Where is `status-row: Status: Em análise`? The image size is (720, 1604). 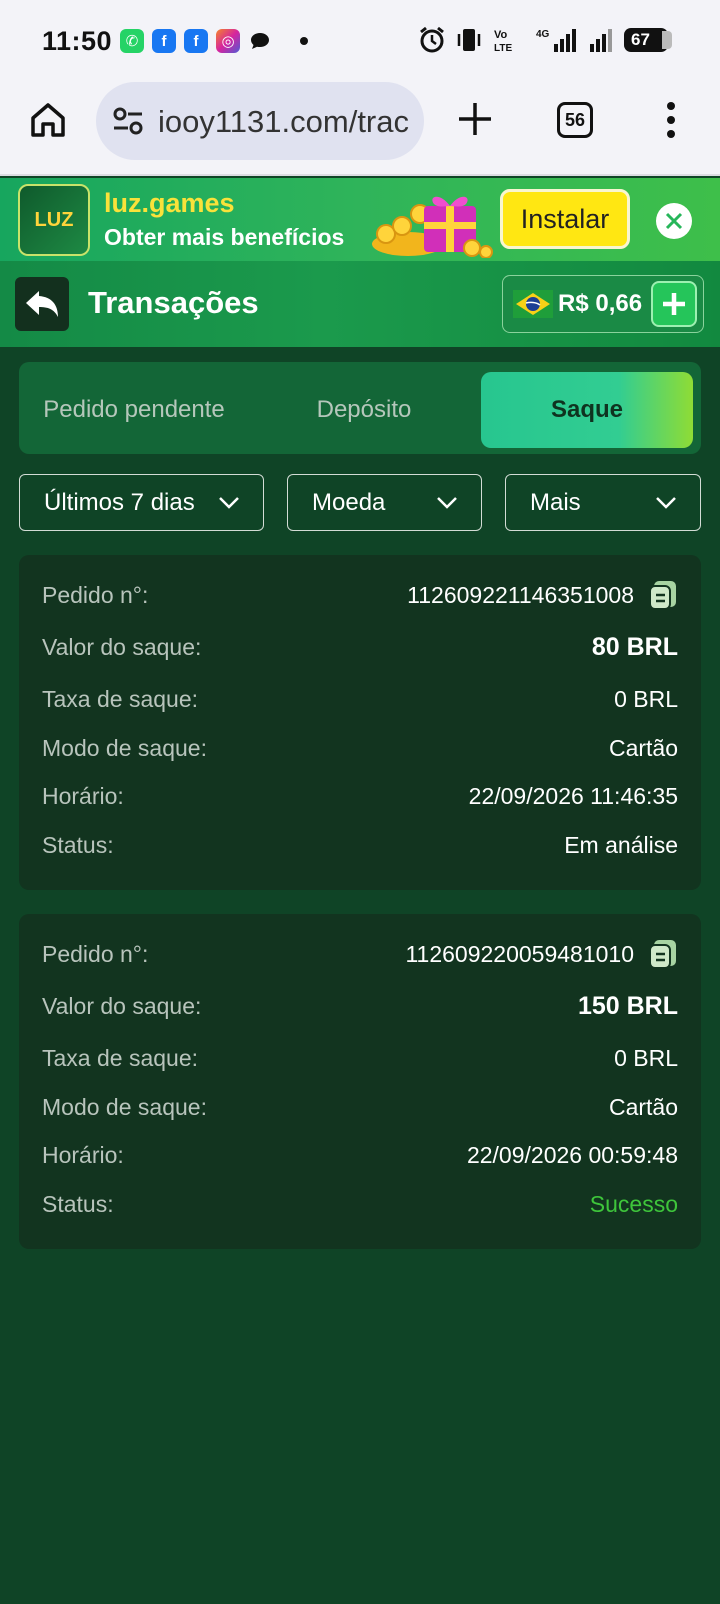 status-row: Status: Em análise is located at coordinates (360, 845).